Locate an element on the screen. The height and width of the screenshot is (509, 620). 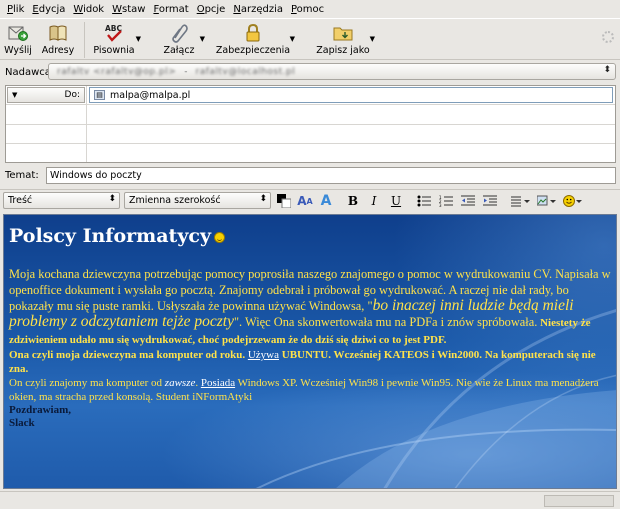
from-label: Nadawca: is located at coordinates (30, 72).